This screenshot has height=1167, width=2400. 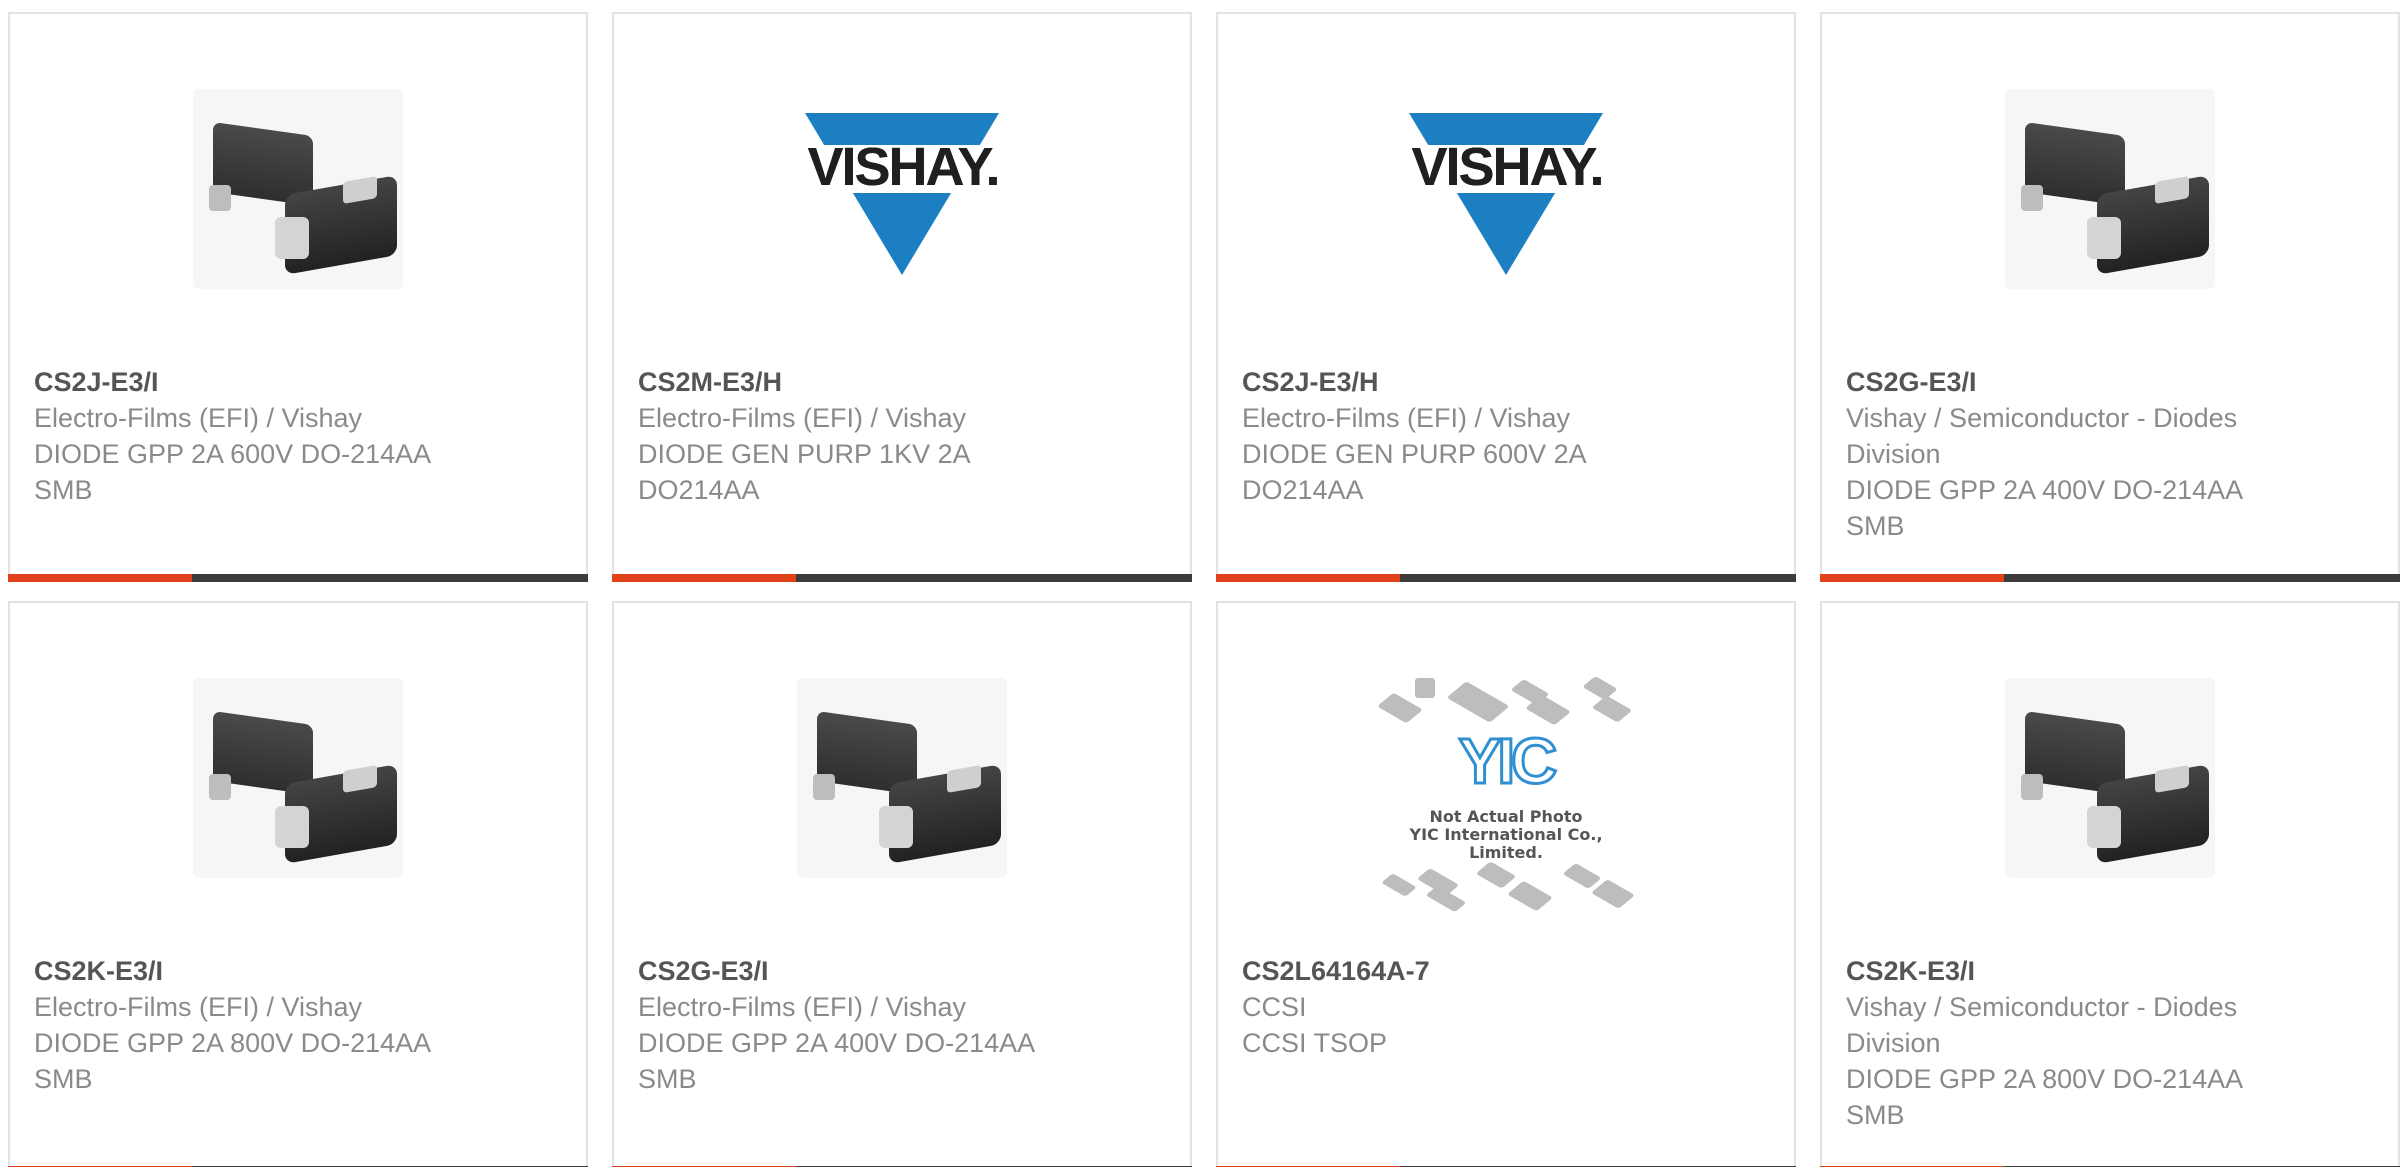 I want to click on manufacturer: CCSI, so click(x=1274, y=1007).